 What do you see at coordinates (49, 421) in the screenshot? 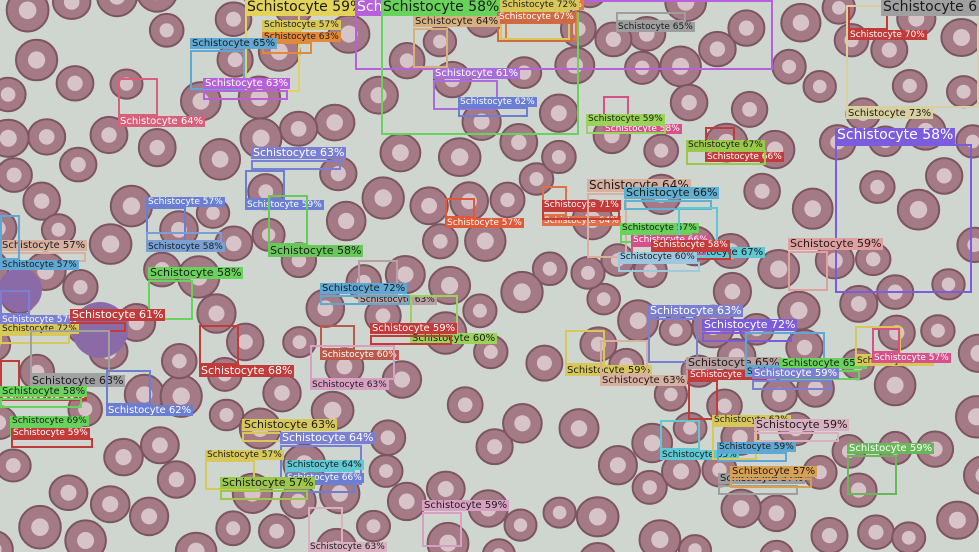
I see `detection-label: Schistocyte 69%` at bounding box center [49, 421].